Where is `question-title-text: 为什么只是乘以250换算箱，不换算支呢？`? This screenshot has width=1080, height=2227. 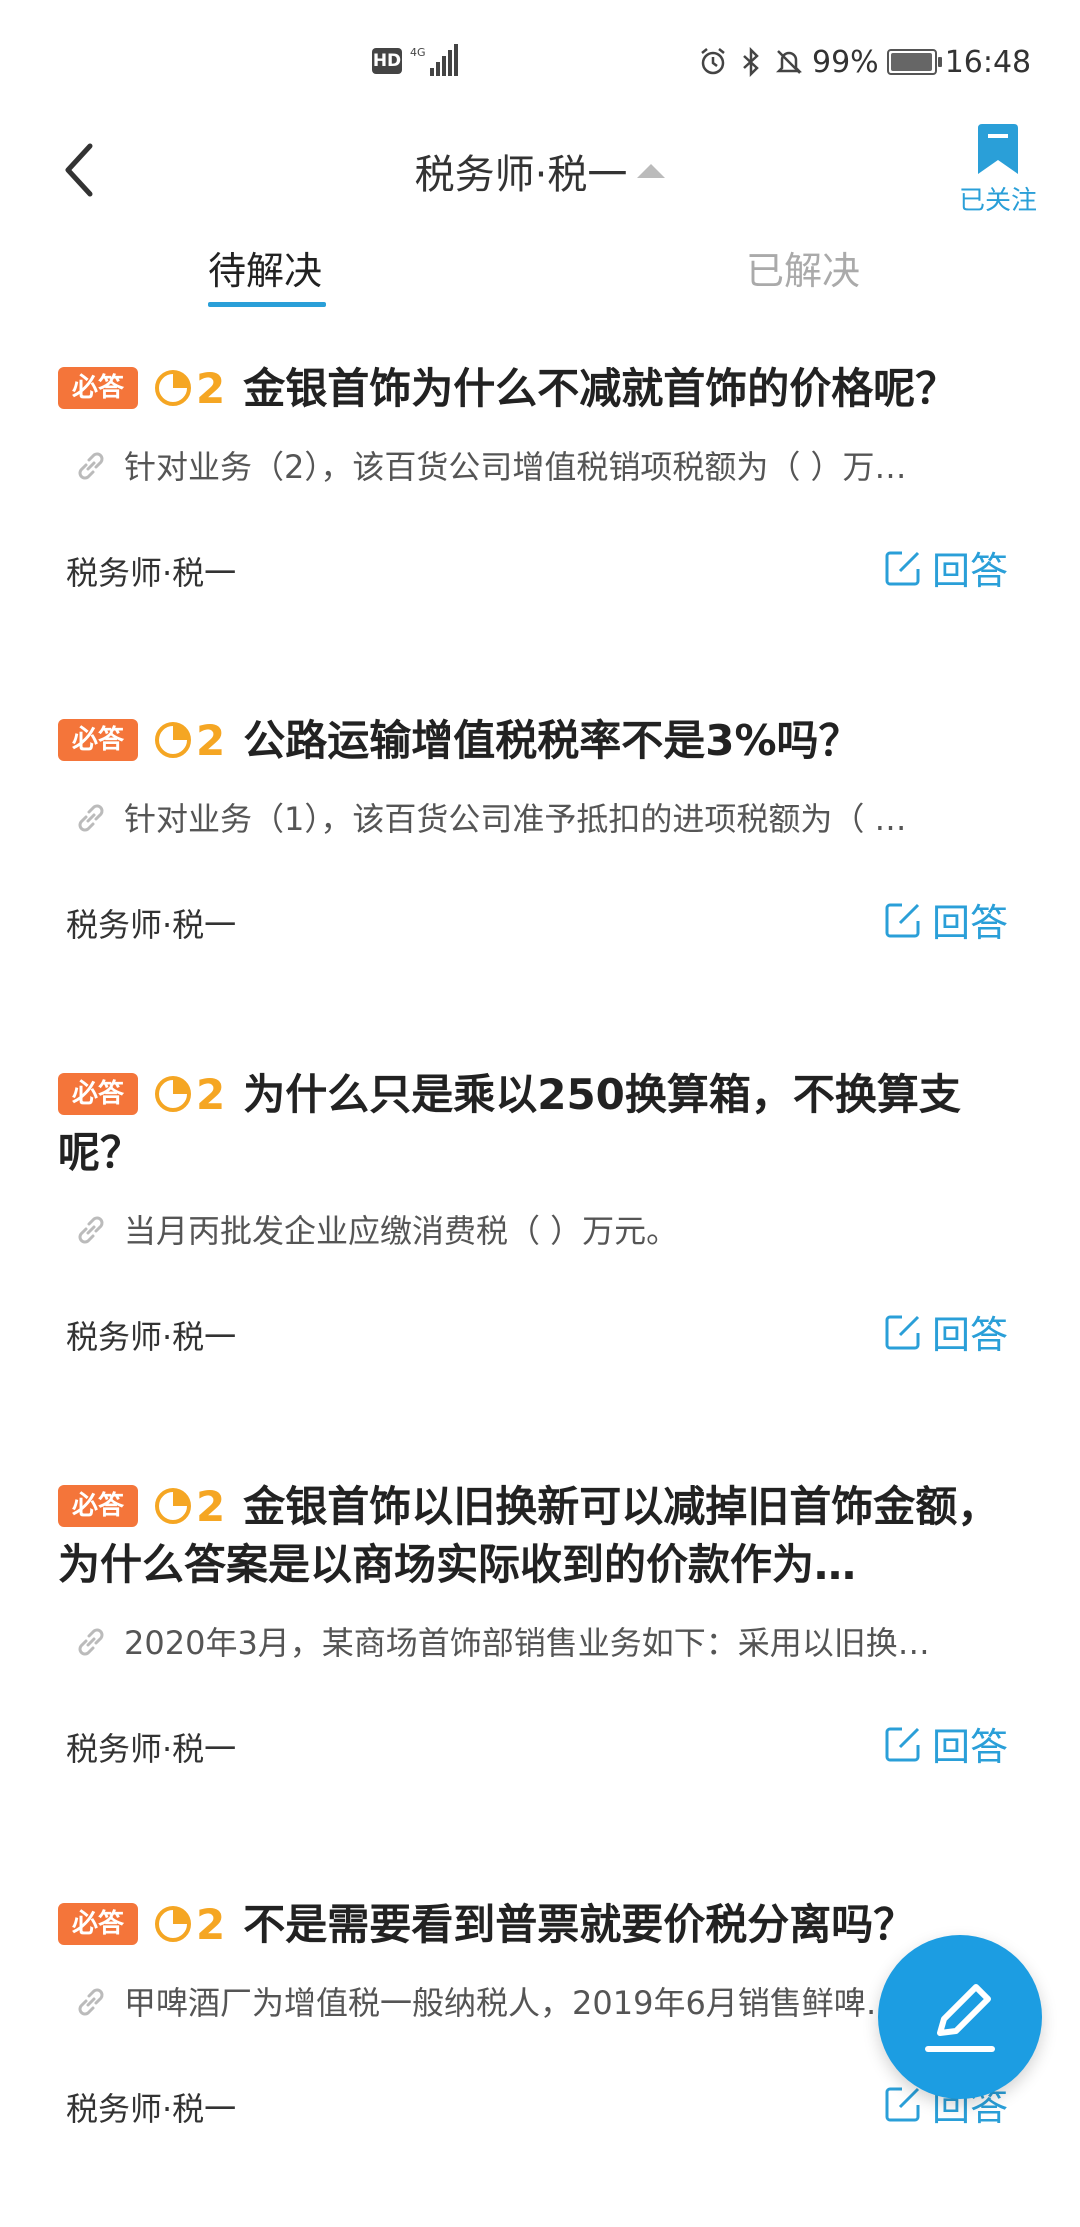
question-title-text: 为什么只是乘以250换算箱，不换算支呢？ is located at coordinates (509, 1123).